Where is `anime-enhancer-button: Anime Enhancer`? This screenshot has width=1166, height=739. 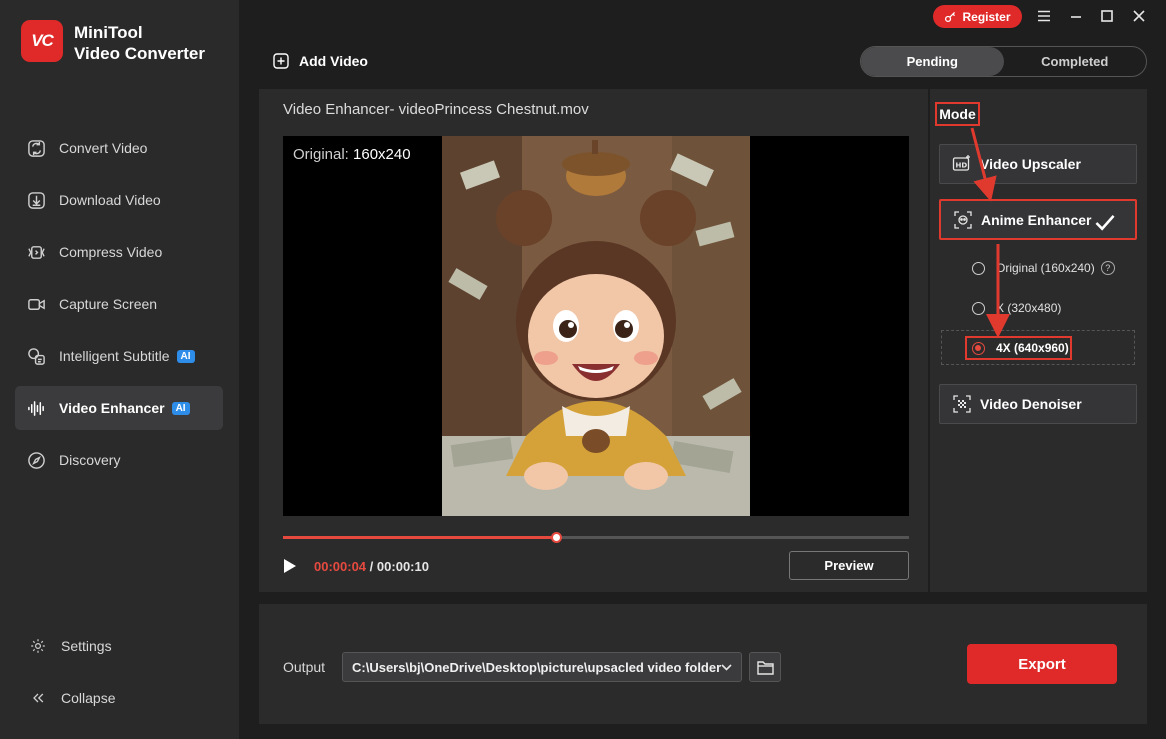
anime-enhancer-button: Anime Enhancer is located at coordinates (1038, 219).